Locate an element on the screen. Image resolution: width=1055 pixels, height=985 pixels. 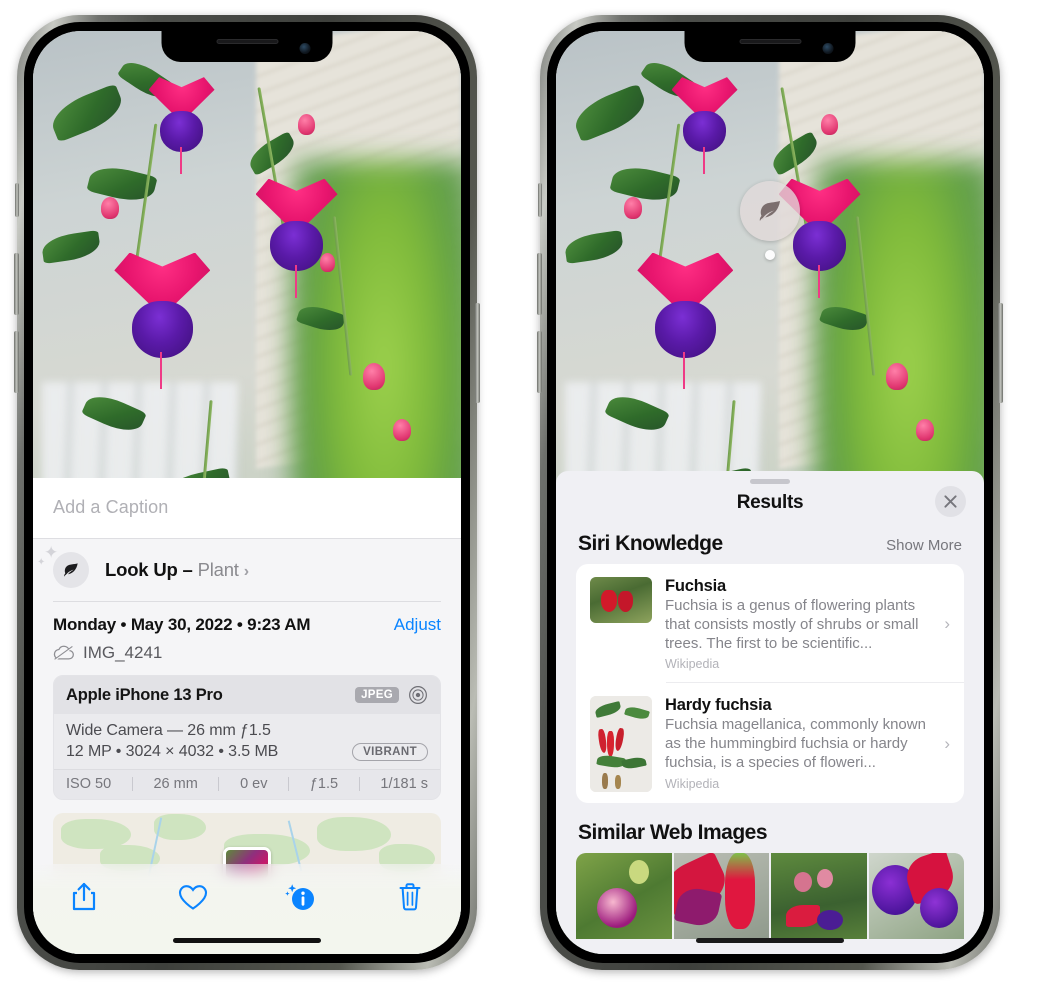
share-button is located at coordinates (84, 897).